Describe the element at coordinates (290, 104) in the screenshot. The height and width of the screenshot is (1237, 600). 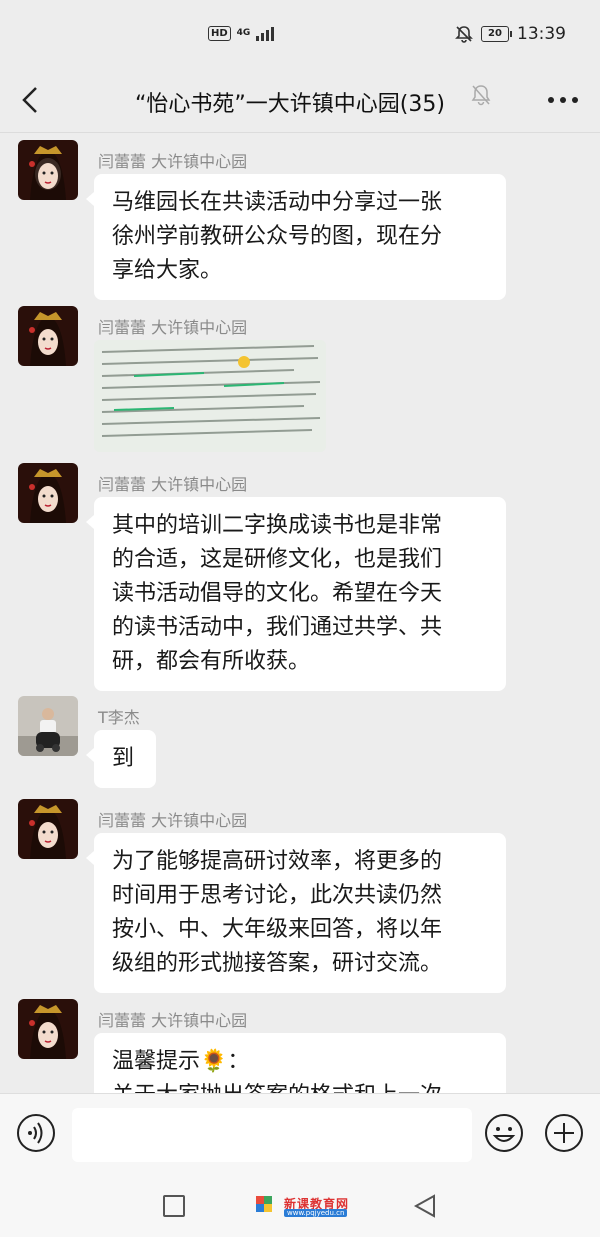
I see `chat-title: “怡心书苑”一大许镇中心园(35)` at that location.